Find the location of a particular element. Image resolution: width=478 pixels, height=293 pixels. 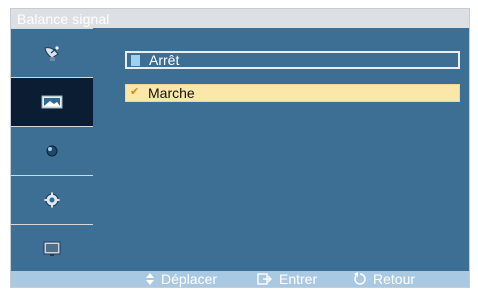

option-on: ✔ Marche is located at coordinates (292, 93).